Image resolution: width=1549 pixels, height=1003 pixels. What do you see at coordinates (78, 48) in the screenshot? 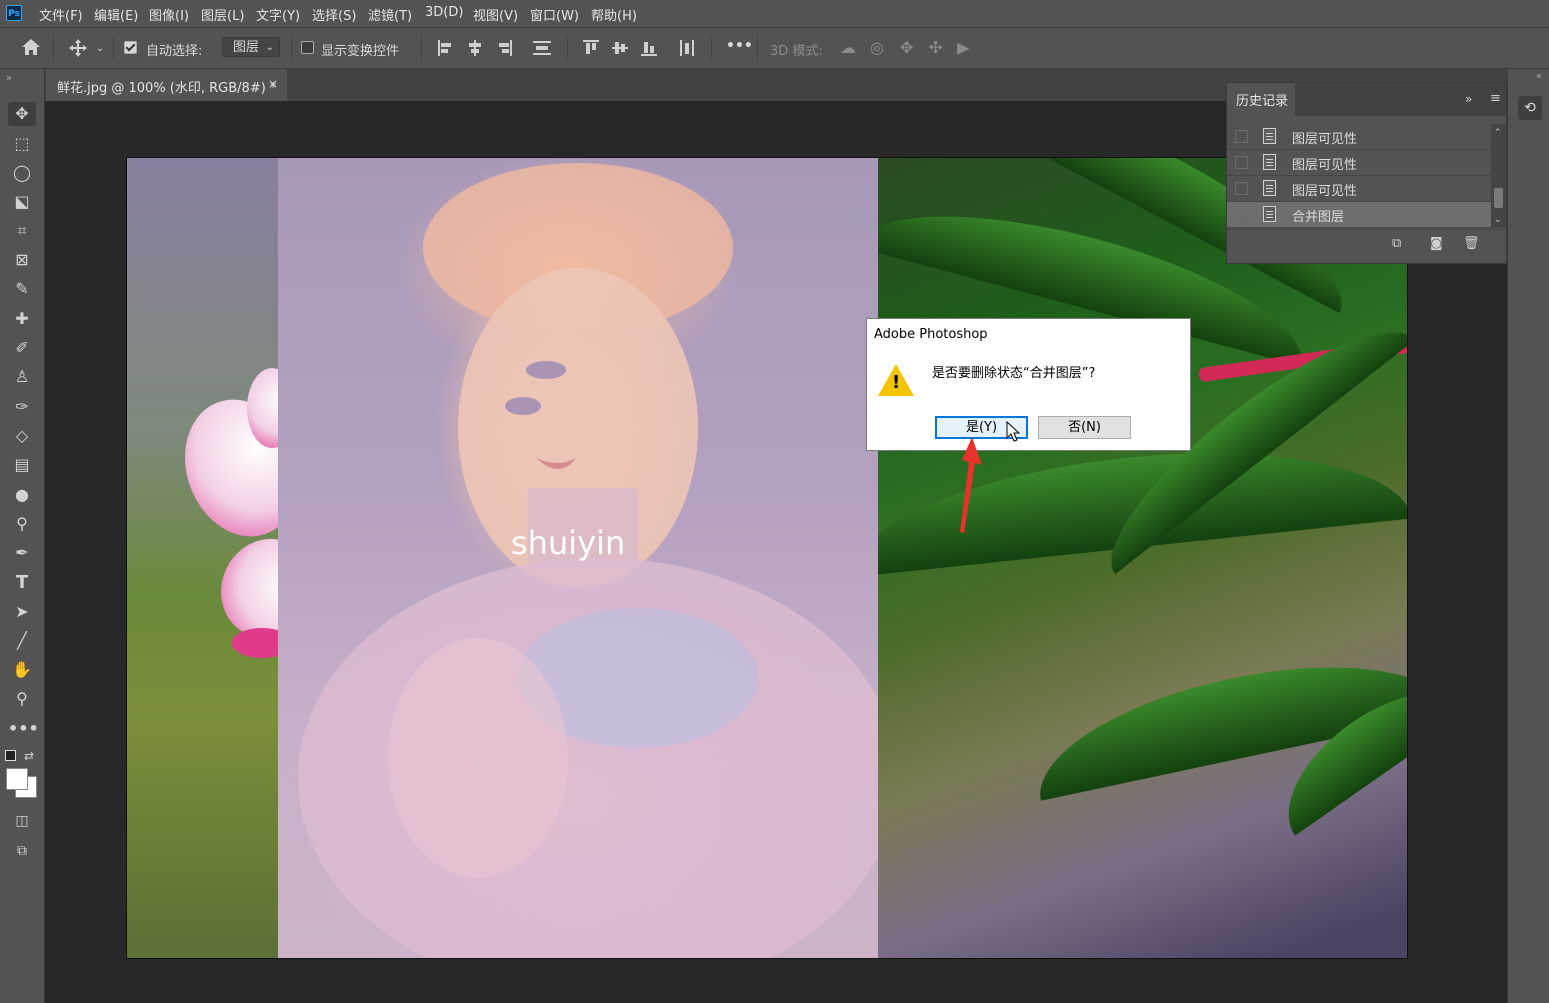
I see `move-tool-icon` at bounding box center [78, 48].